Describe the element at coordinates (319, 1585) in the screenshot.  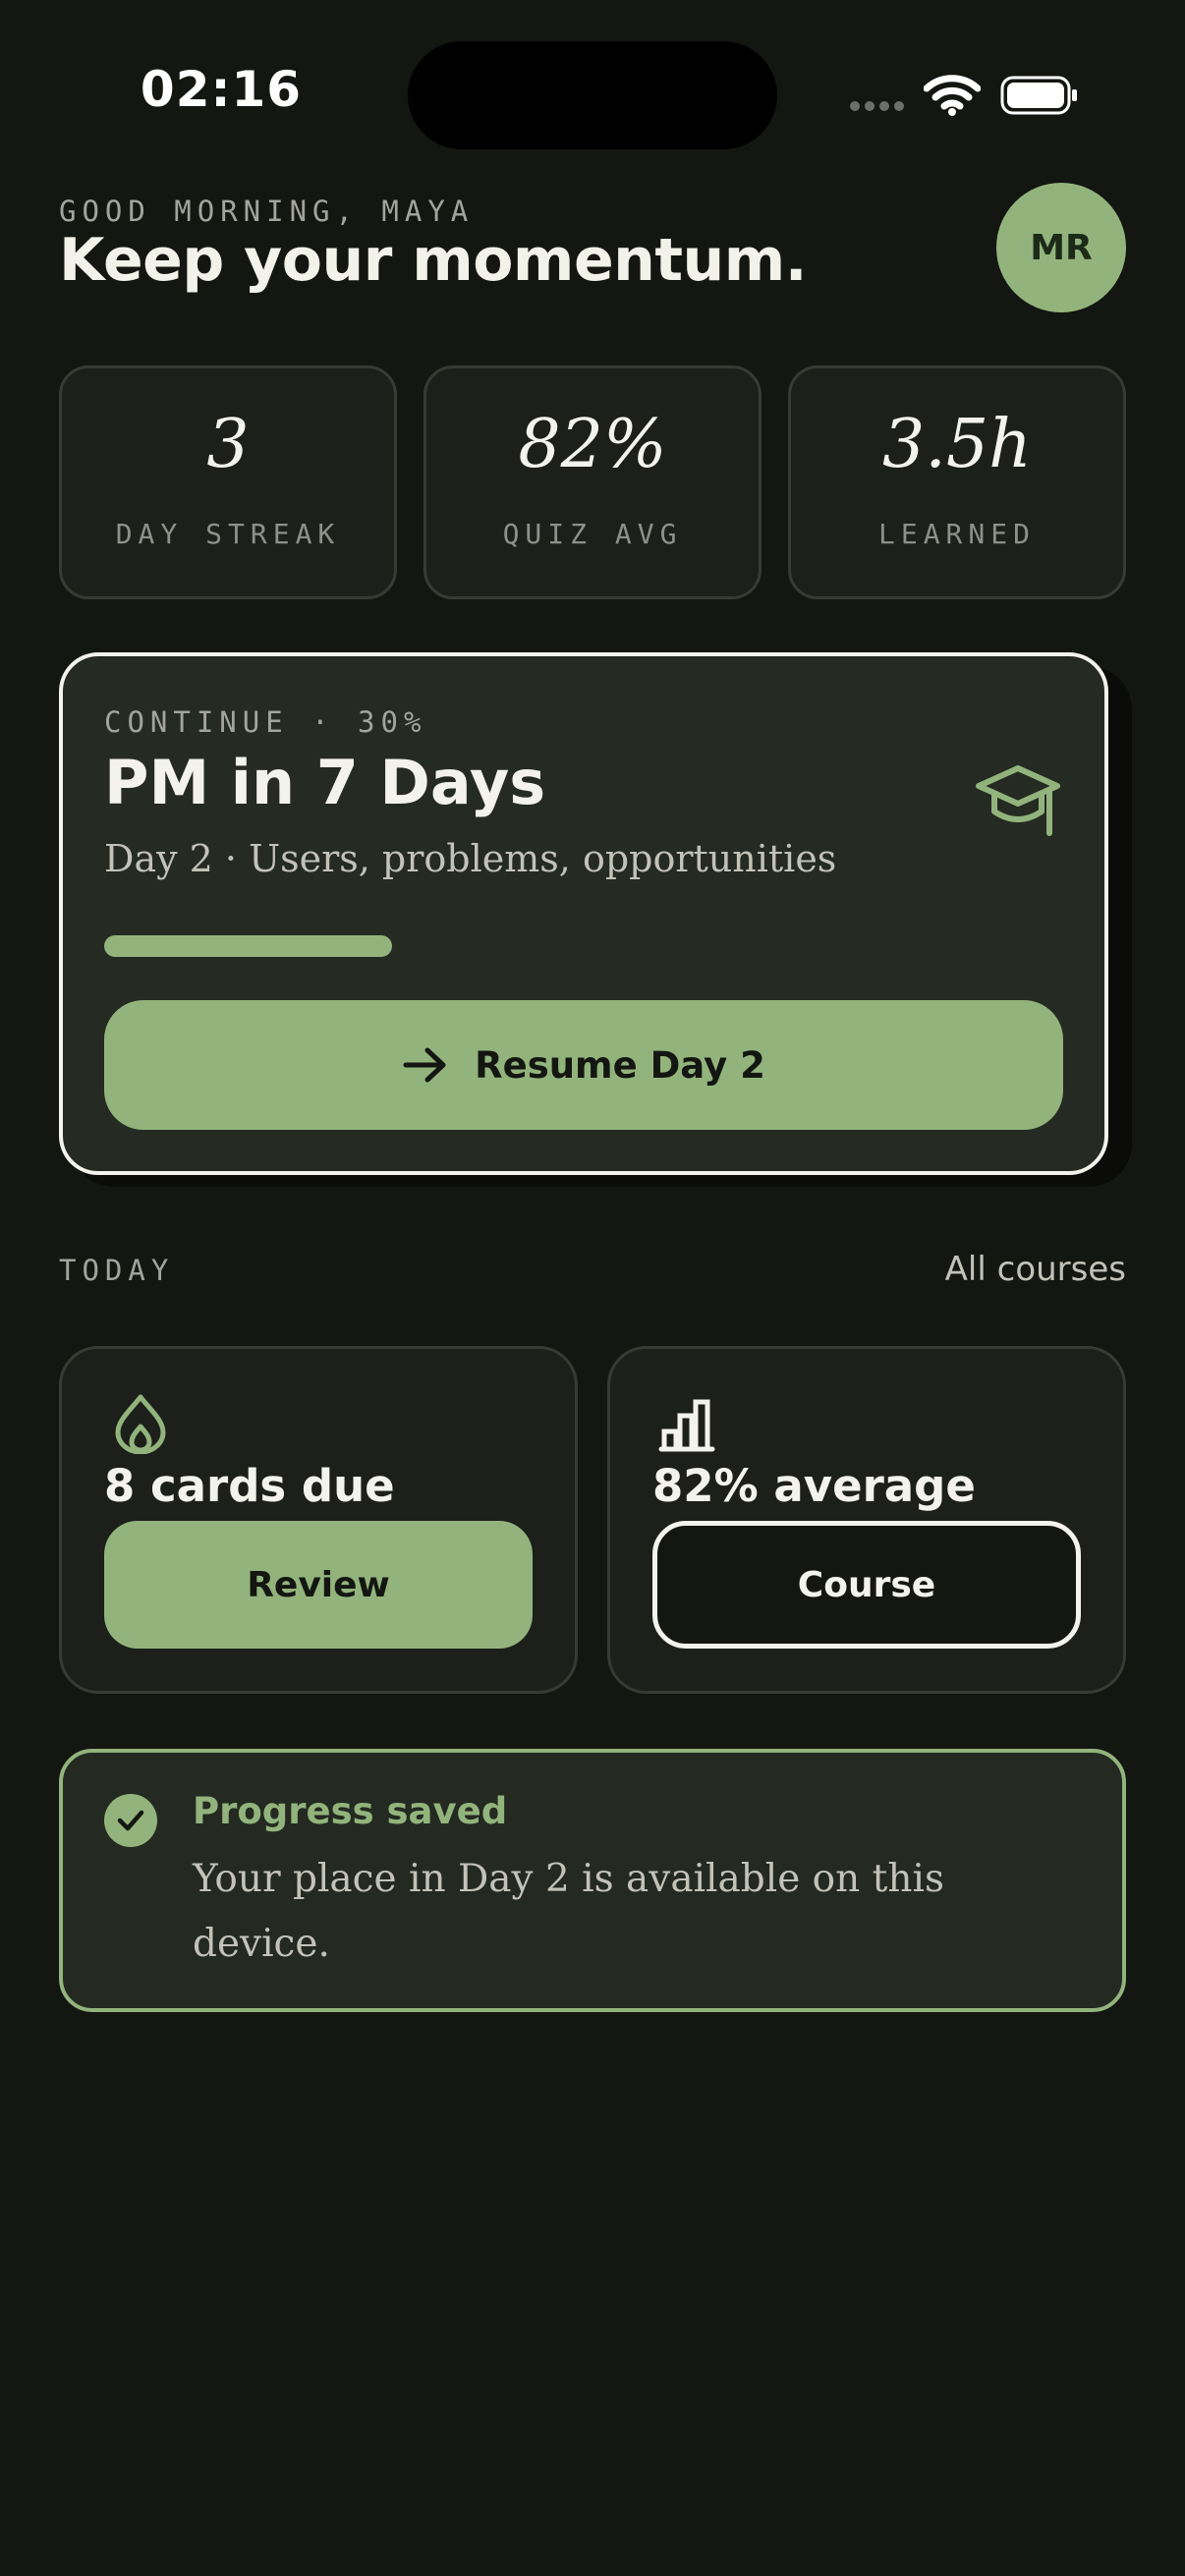
I see `review-button: Review` at that location.